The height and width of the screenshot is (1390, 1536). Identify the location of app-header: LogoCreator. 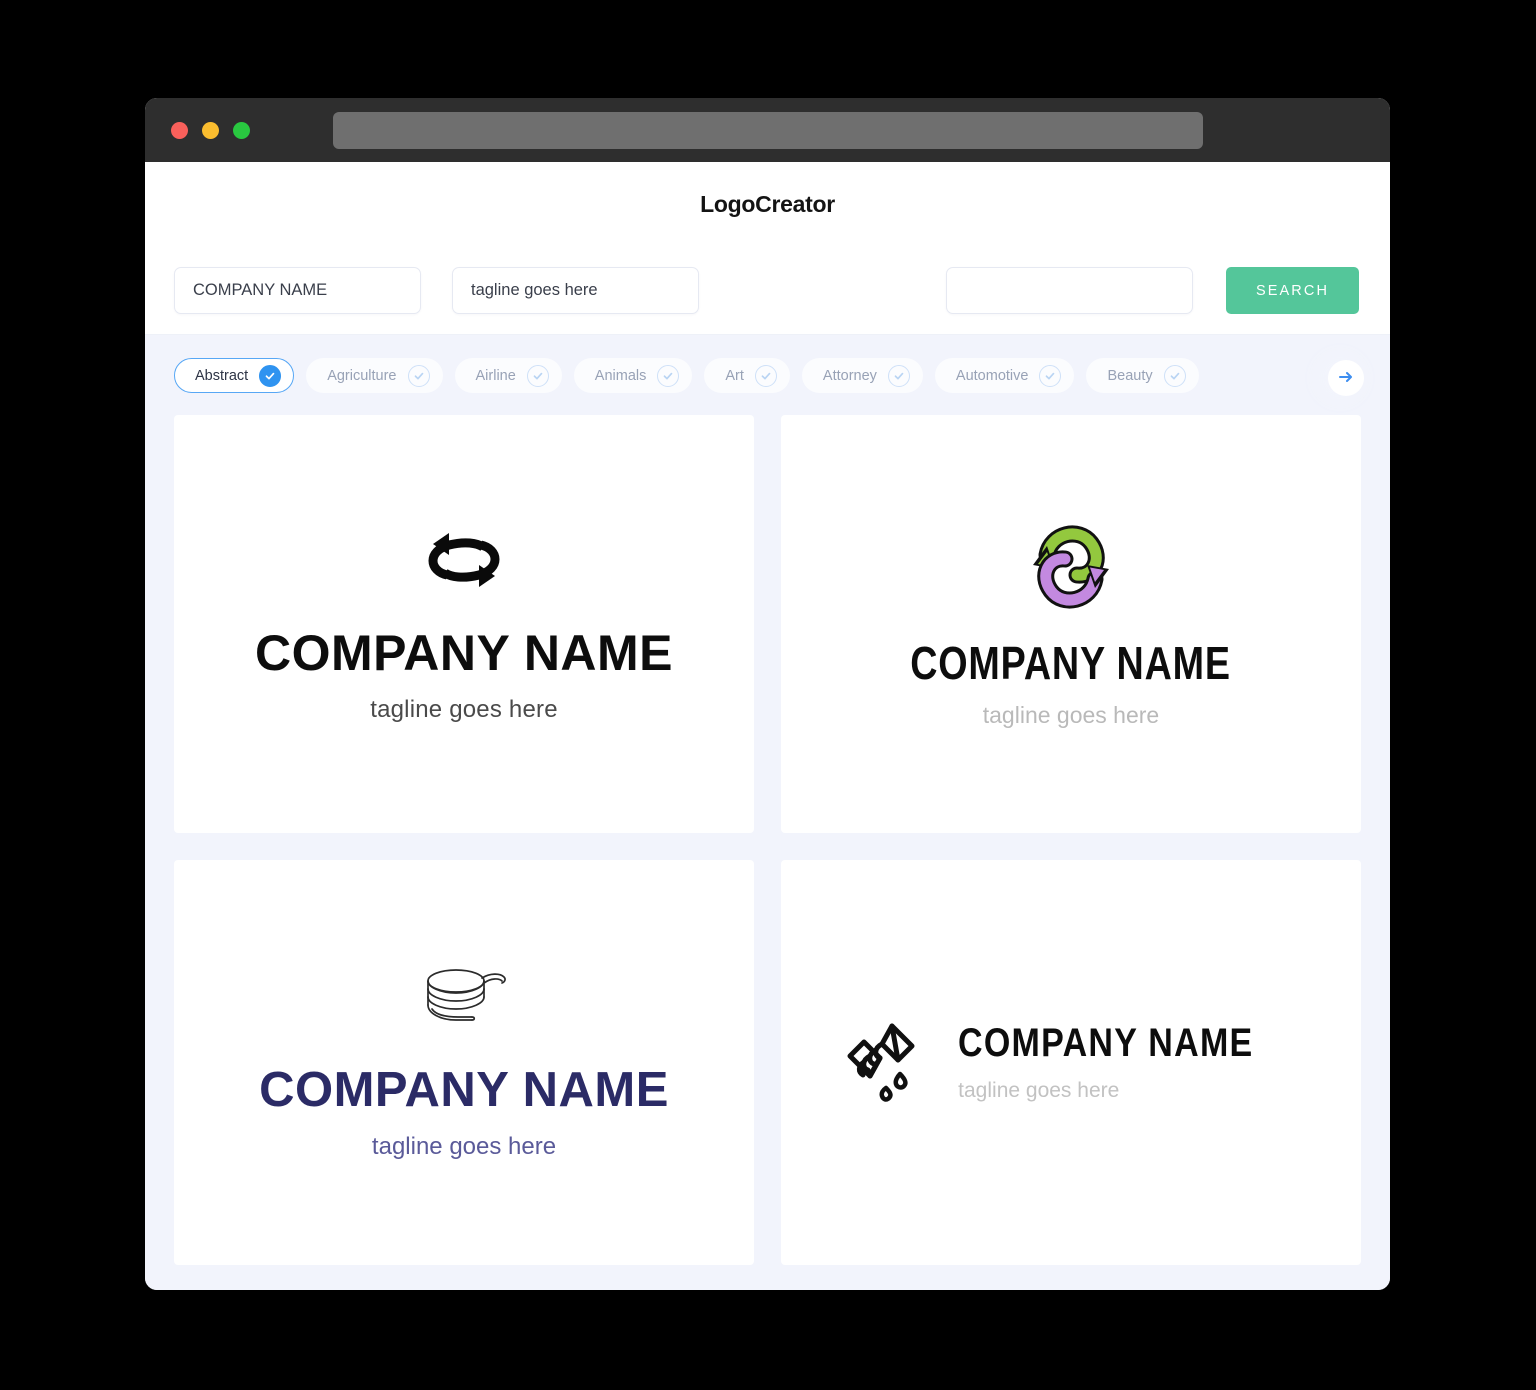
(767, 204).